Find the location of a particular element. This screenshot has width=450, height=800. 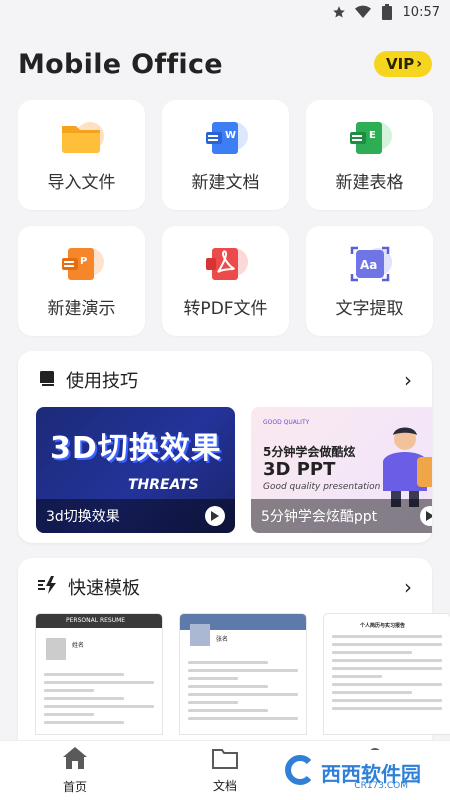

template-card: 个人简历与实习报告 is located at coordinates (387, 674).